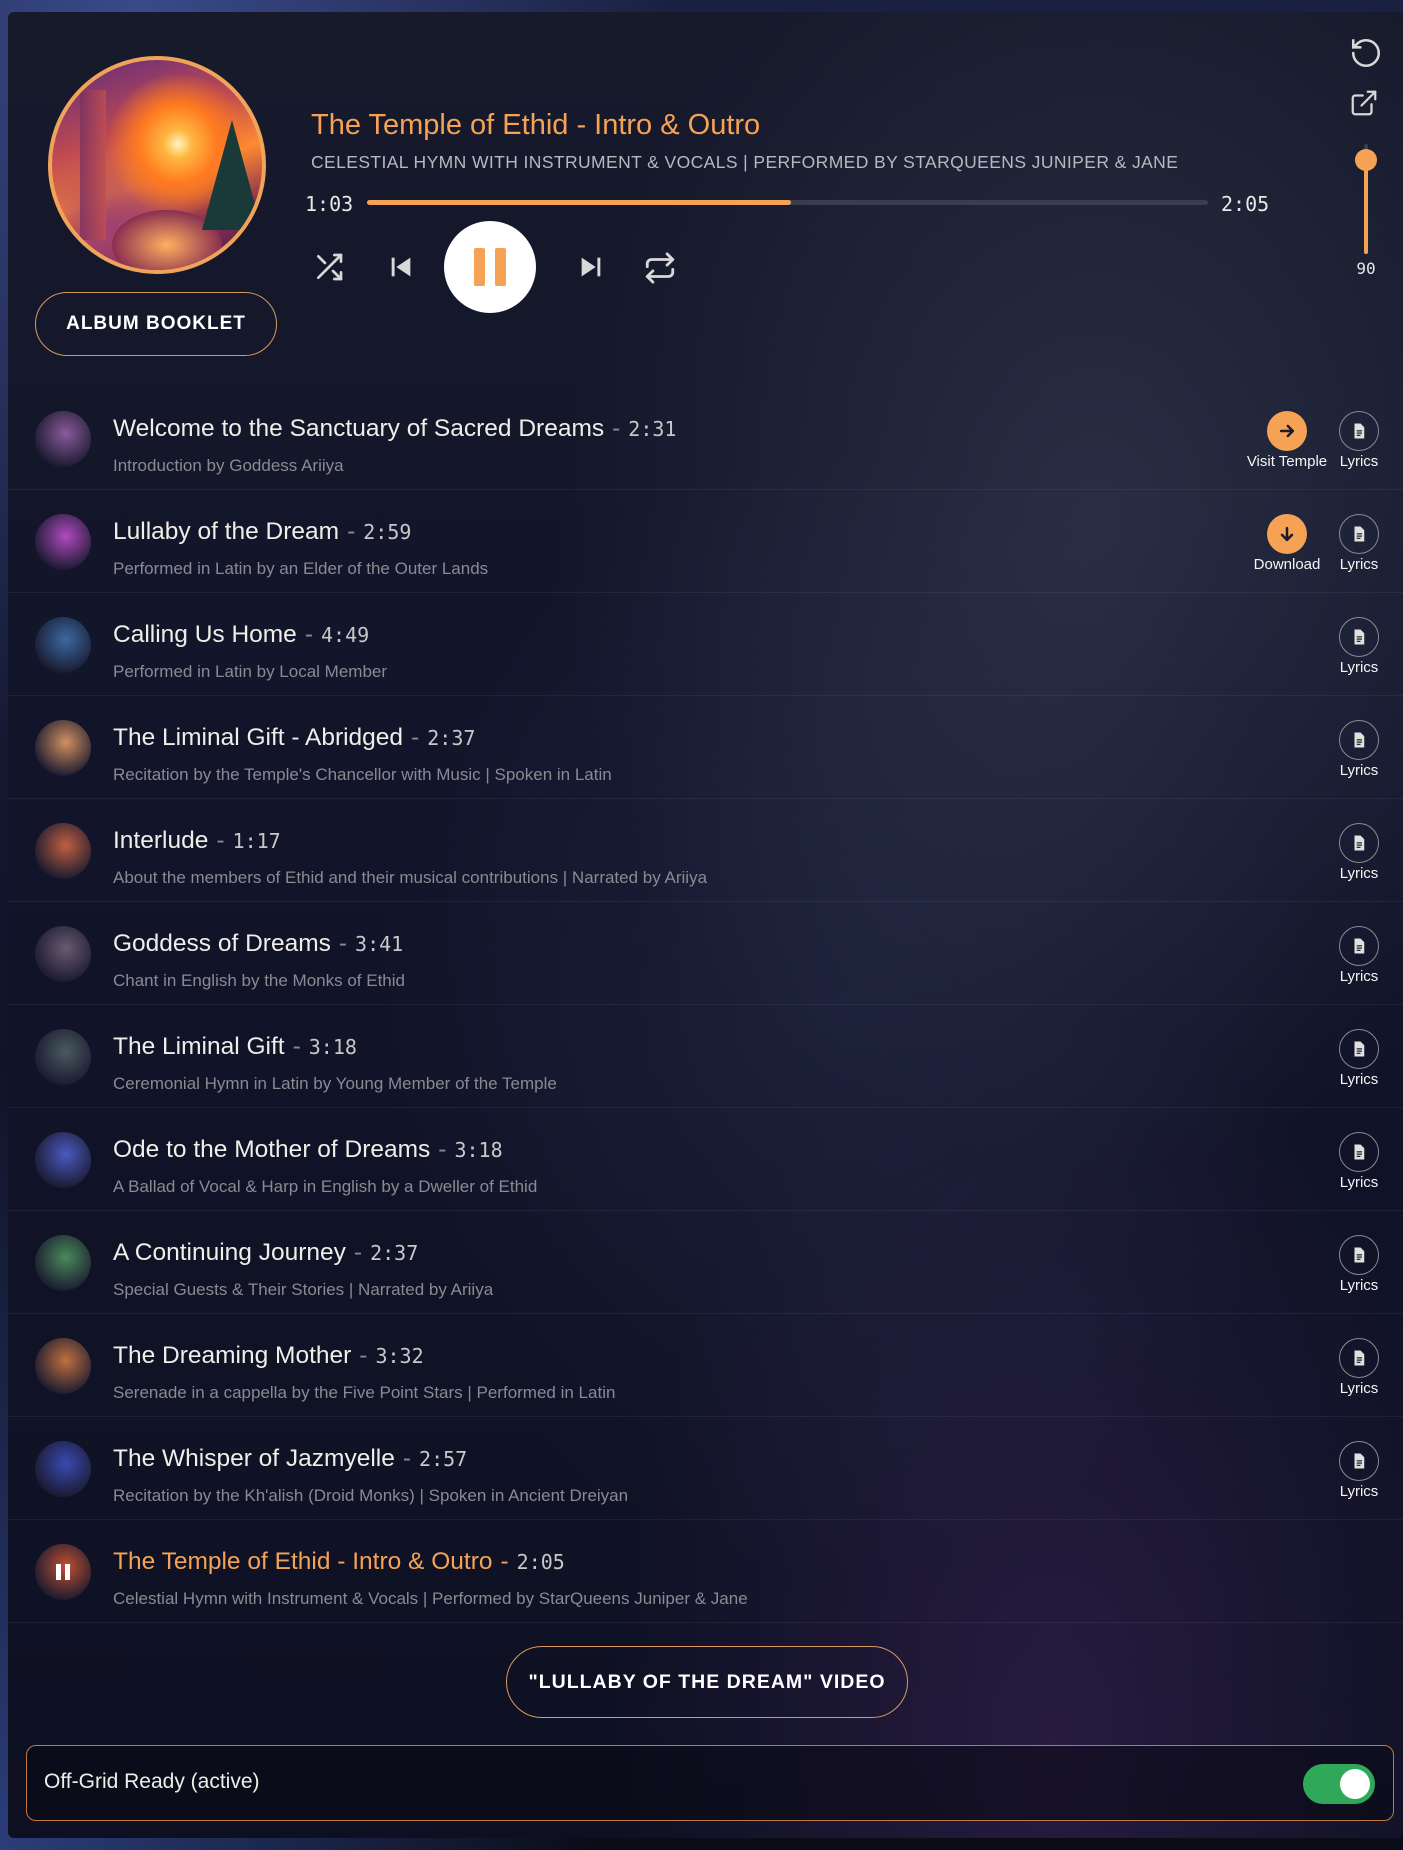  Describe the element at coordinates (1355, 1784) in the screenshot. I see `toggle-knob` at that location.